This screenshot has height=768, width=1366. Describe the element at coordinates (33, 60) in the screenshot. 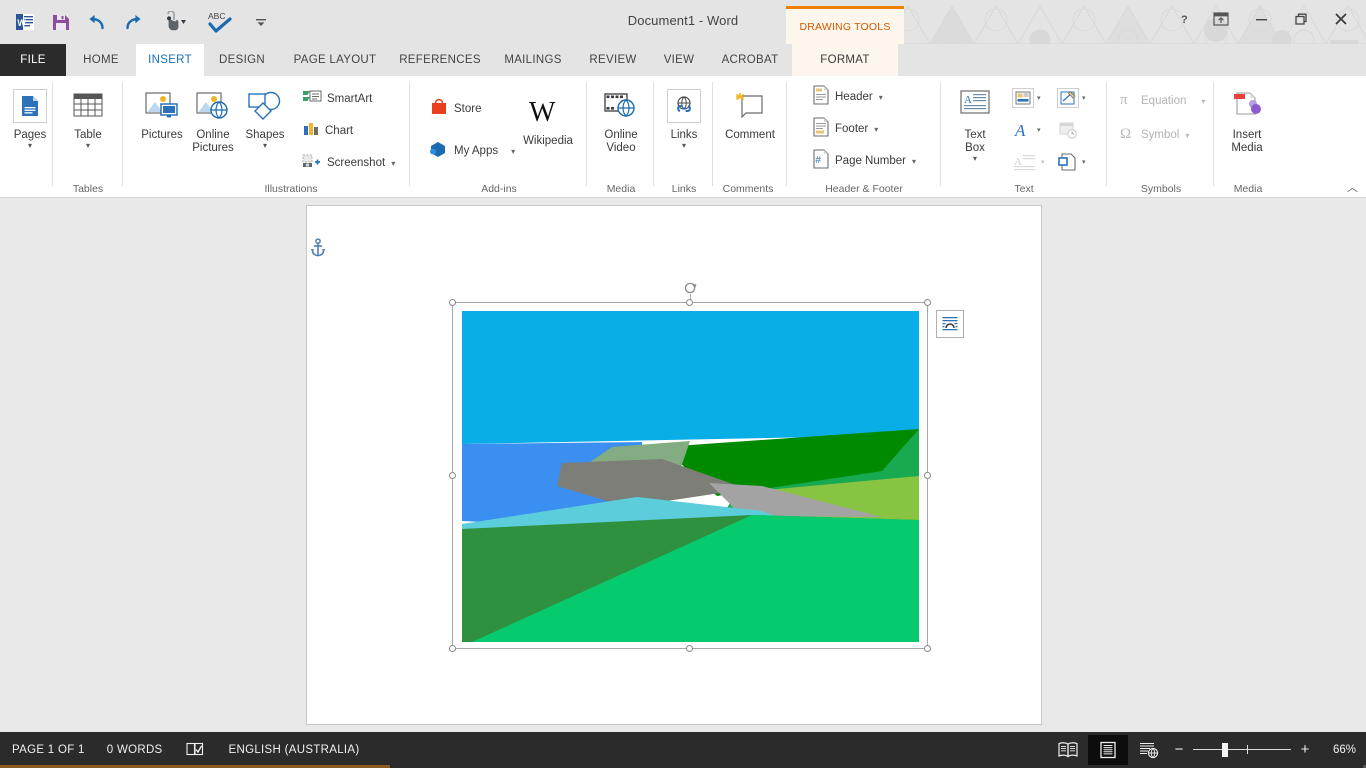

I see `tab-file: FILE` at that location.